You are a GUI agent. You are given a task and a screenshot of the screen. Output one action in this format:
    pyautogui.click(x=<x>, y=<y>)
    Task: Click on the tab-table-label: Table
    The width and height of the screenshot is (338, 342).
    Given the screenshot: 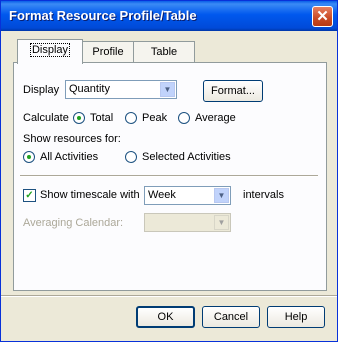 What is the action you would take?
    pyautogui.click(x=164, y=52)
    